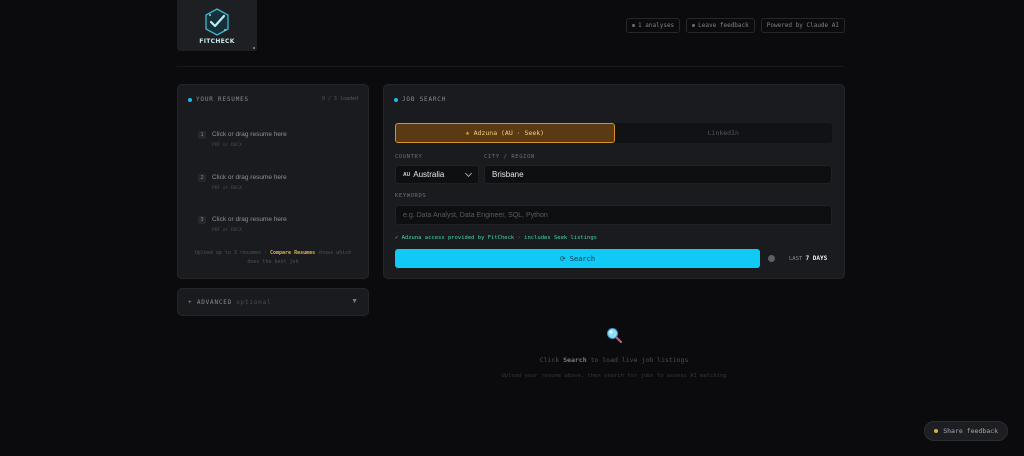 Image resolution: width=1024 pixels, height=456 pixels. Describe the element at coordinates (509, 133) in the screenshot. I see `tab-adzuna-label: Adzuna (AU · Seek)` at that location.